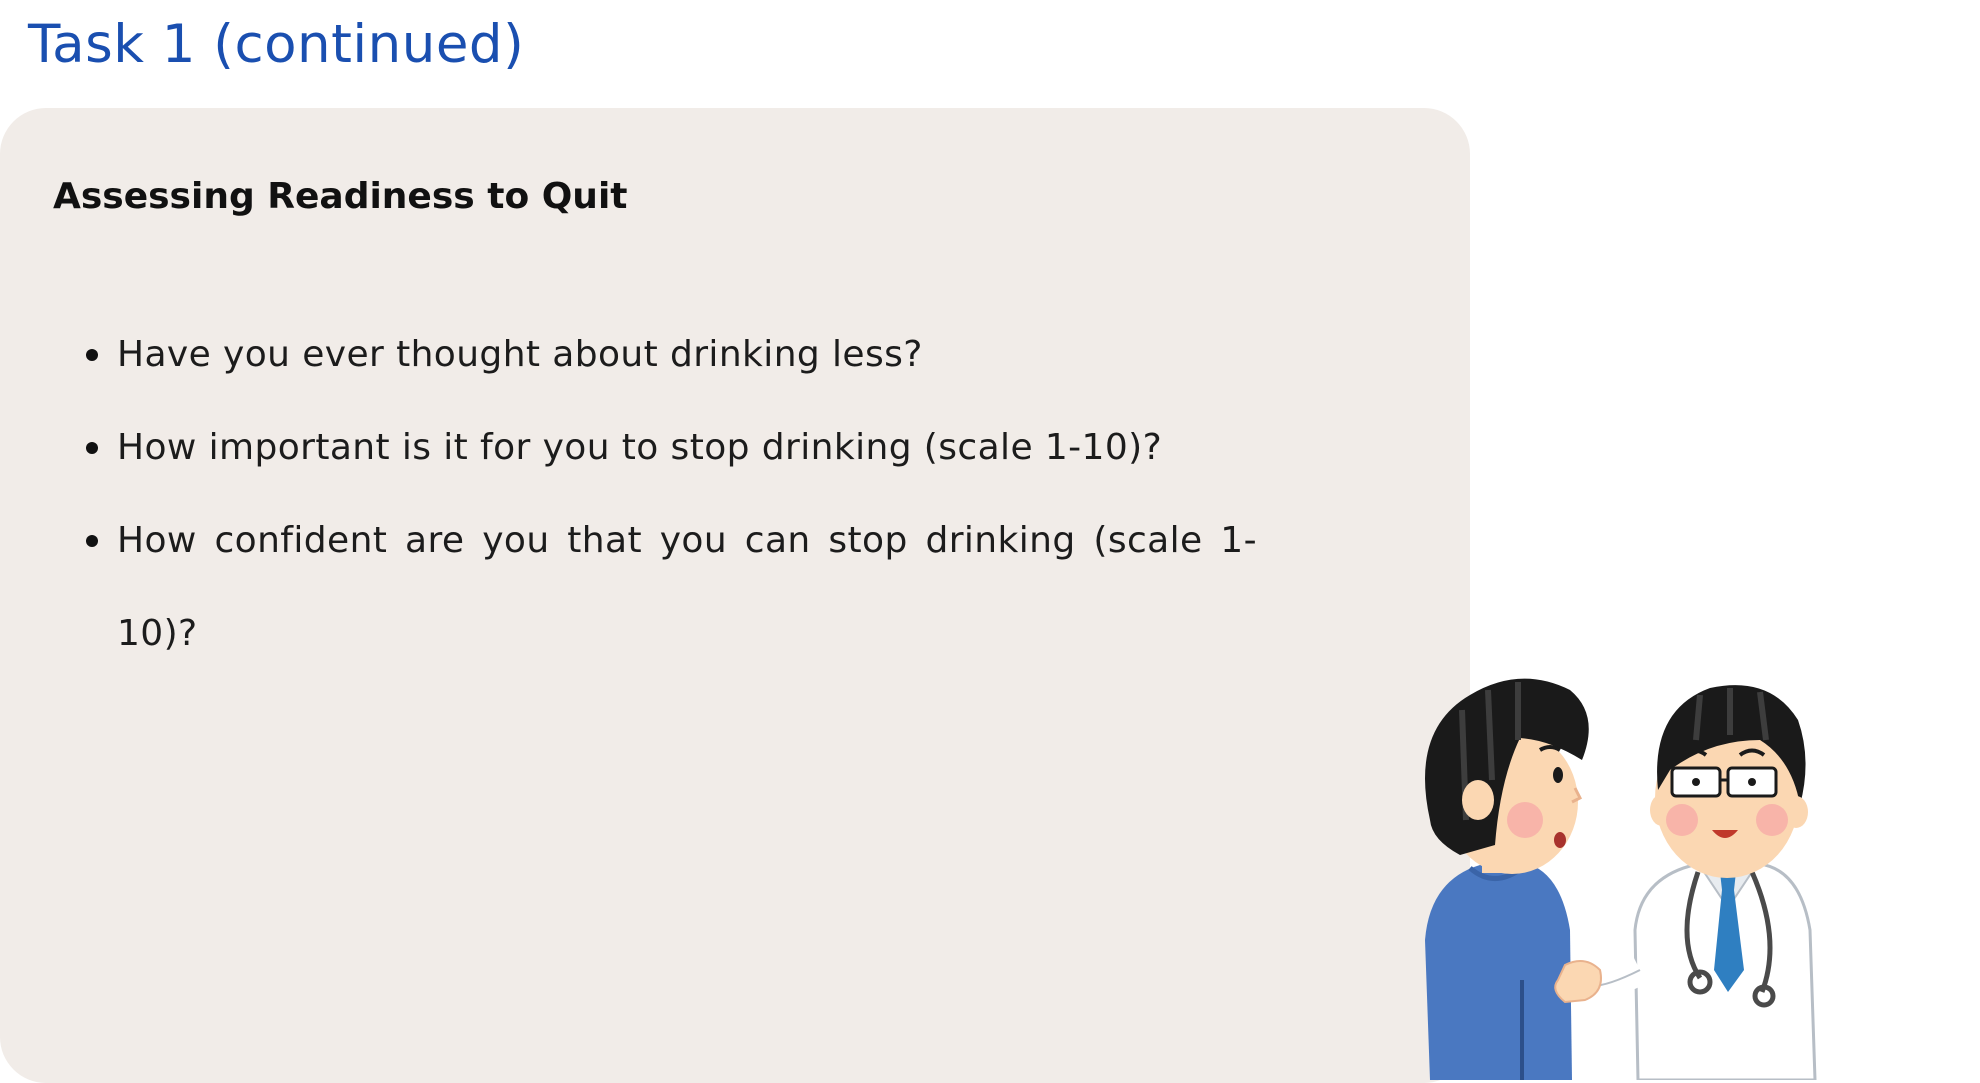 This screenshot has width=1980, height=1083. What do you see at coordinates (1685, 882) in the screenshot?
I see `doctor-figure` at bounding box center [1685, 882].